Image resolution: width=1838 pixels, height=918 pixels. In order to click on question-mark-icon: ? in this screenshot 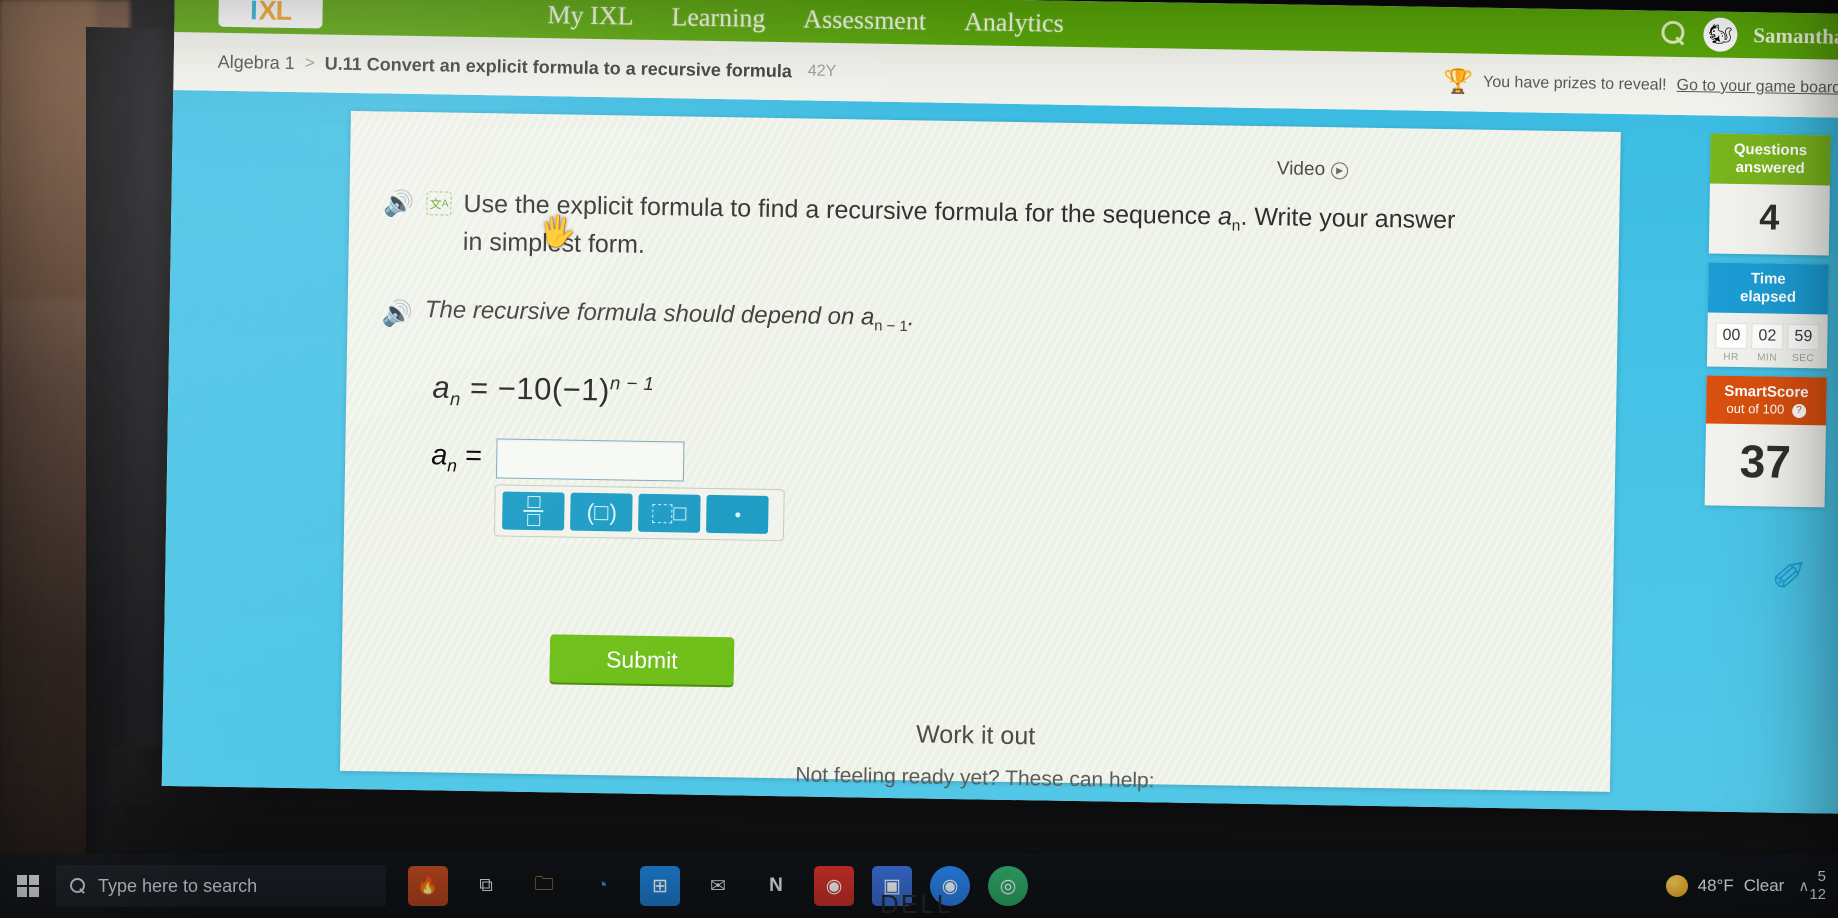, I will do `click(1799, 410)`.